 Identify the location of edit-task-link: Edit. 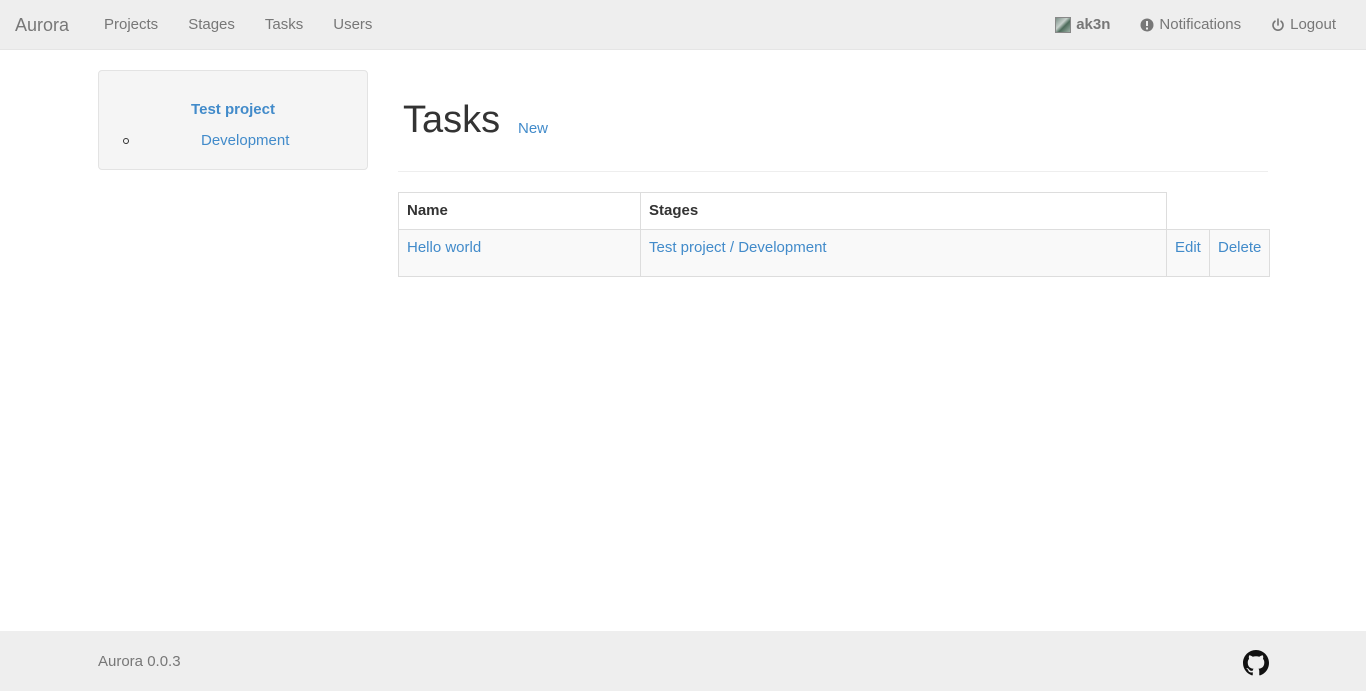
(1188, 247).